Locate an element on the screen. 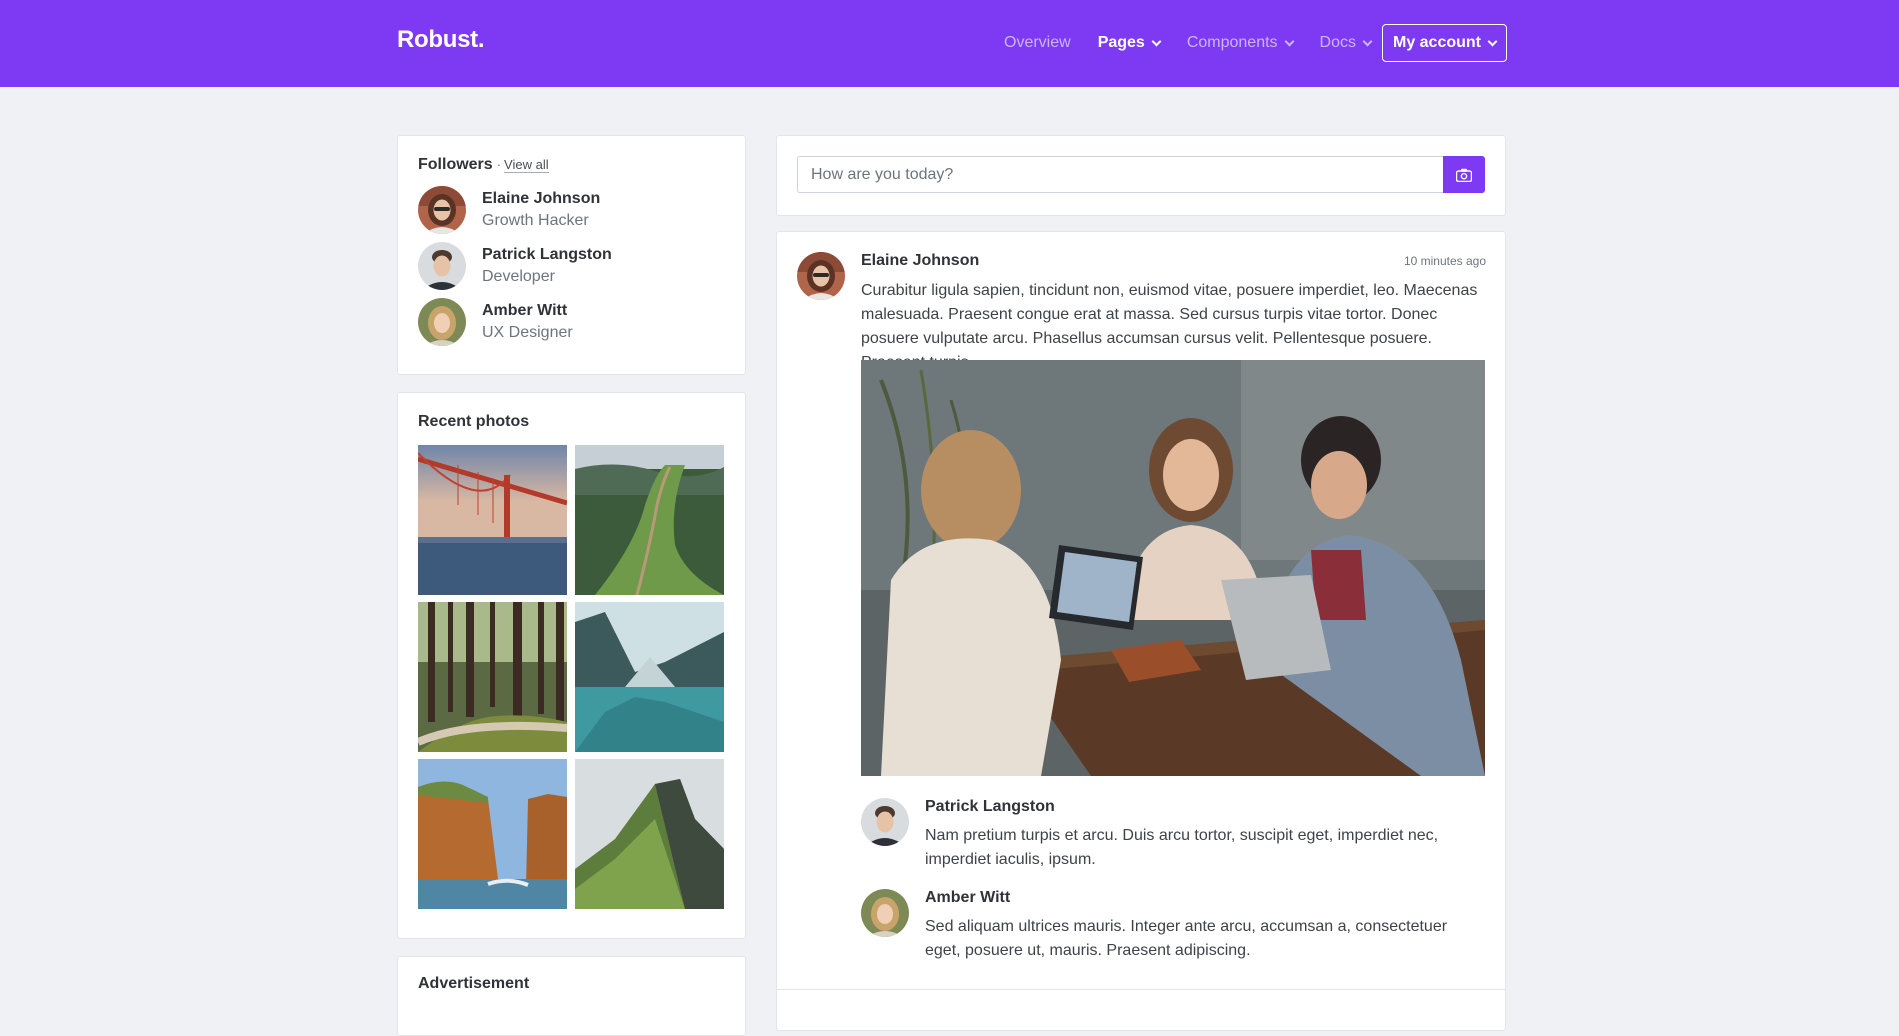 The width and height of the screenshot is (1899, 1036). nav-pages-label: Pages is located at coordinates (1121, 42).